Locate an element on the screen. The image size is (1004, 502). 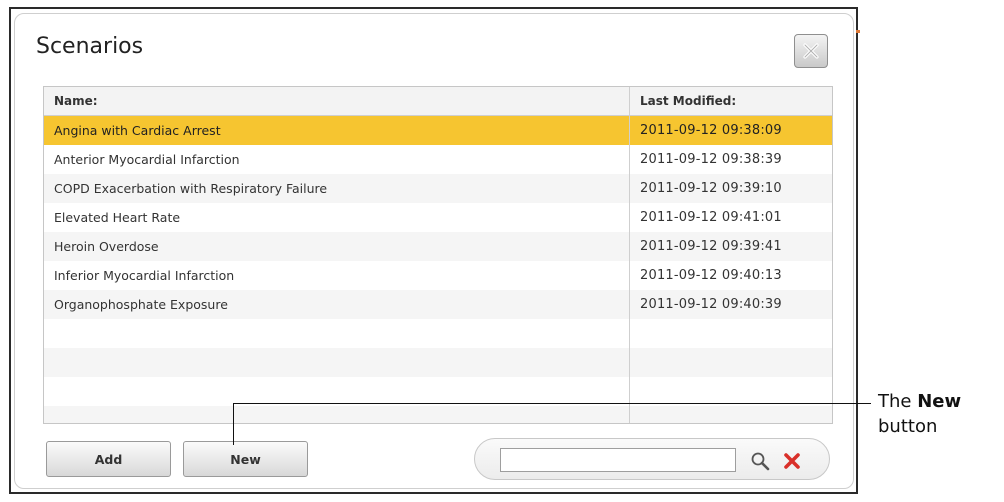
close-button is located at coordinates (811, 51).